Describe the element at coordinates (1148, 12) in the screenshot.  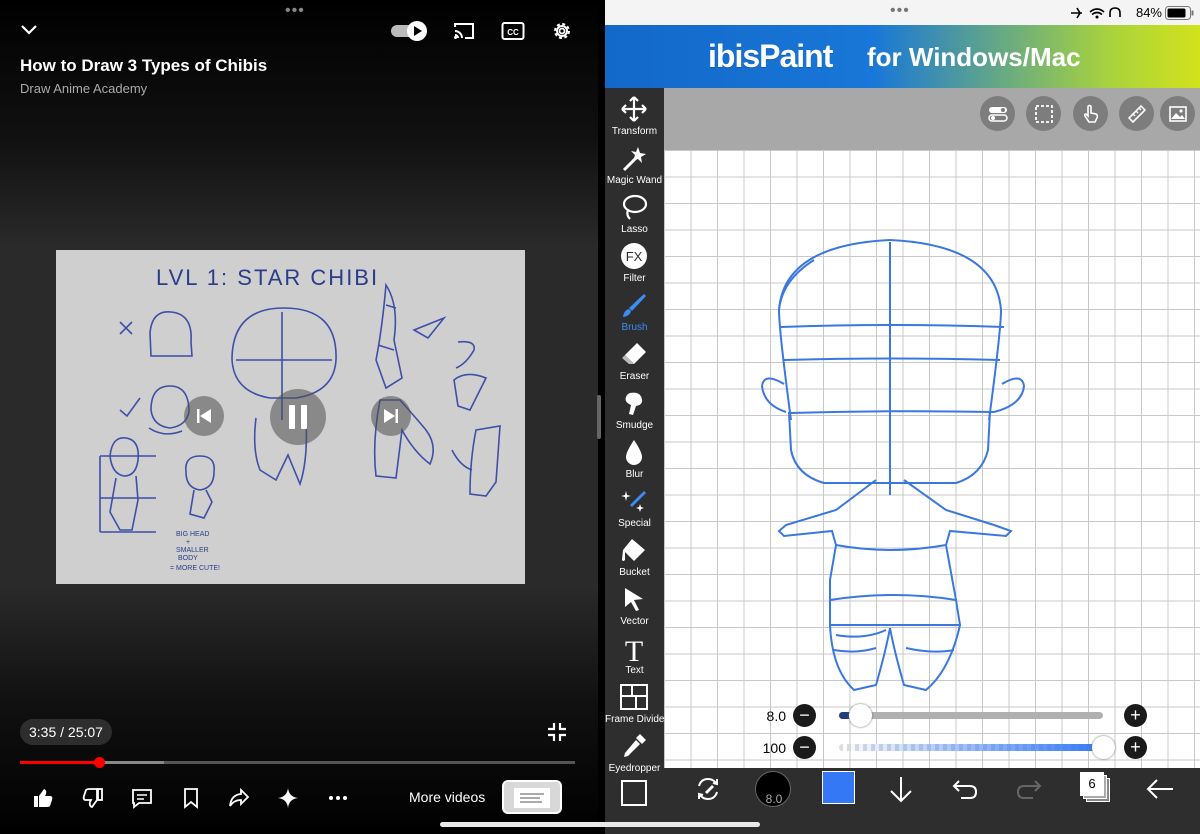
I see `battery-percentage: 84%` at that location.